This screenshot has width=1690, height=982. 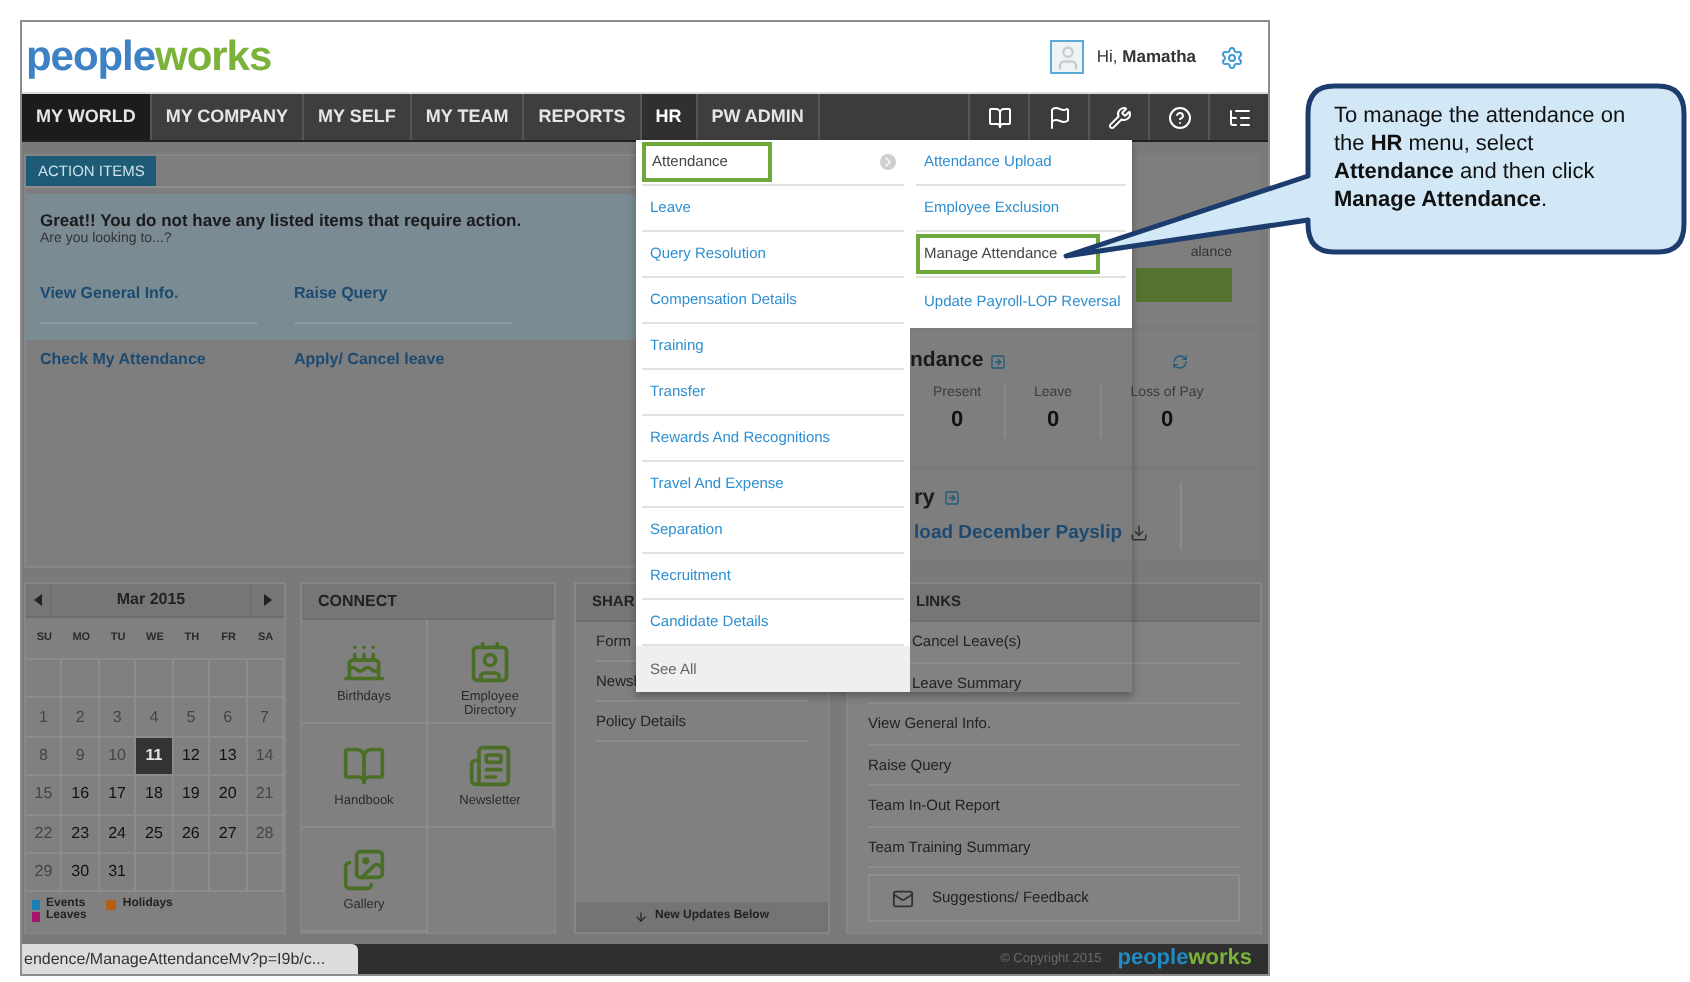 I want to click on mail-icon, so click(x=903, y=898).